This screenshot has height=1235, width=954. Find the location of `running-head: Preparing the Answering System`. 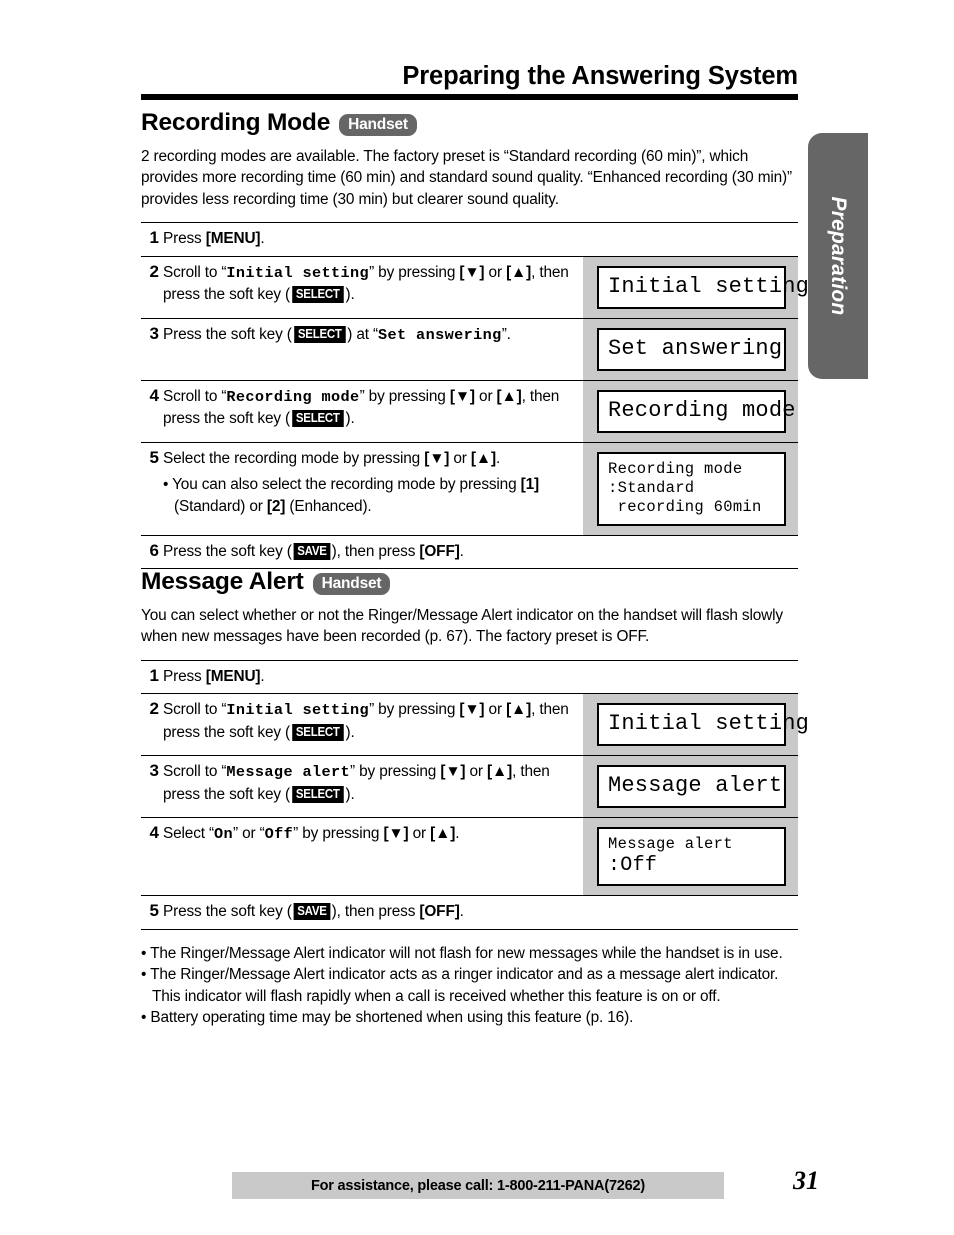

running-head: Preparing the Answering System is located at coordinates (600, 76).